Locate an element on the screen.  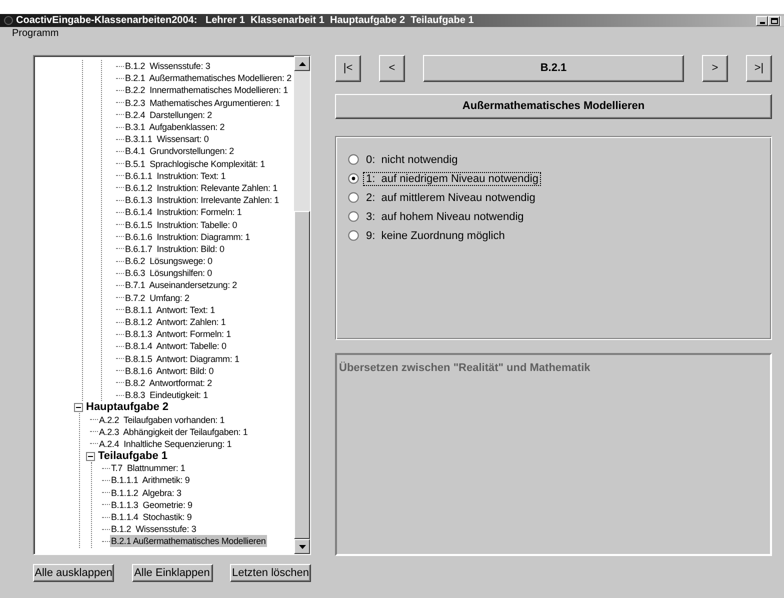
tree-item: B.8.1.6 Antwort: Bild: 0 is located at coordinates (169, 370).